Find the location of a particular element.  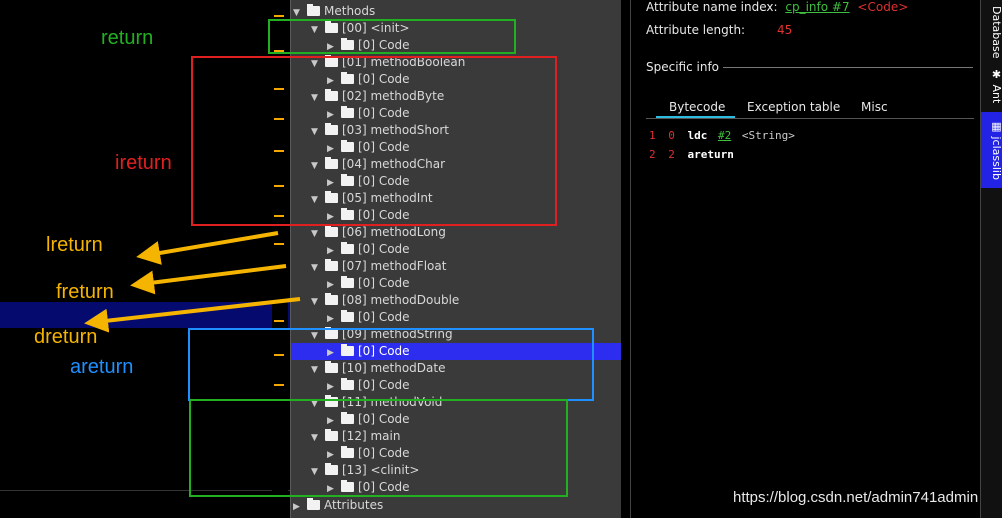

annotation-lreturn: lreturn is located at coordinates (74, 245).